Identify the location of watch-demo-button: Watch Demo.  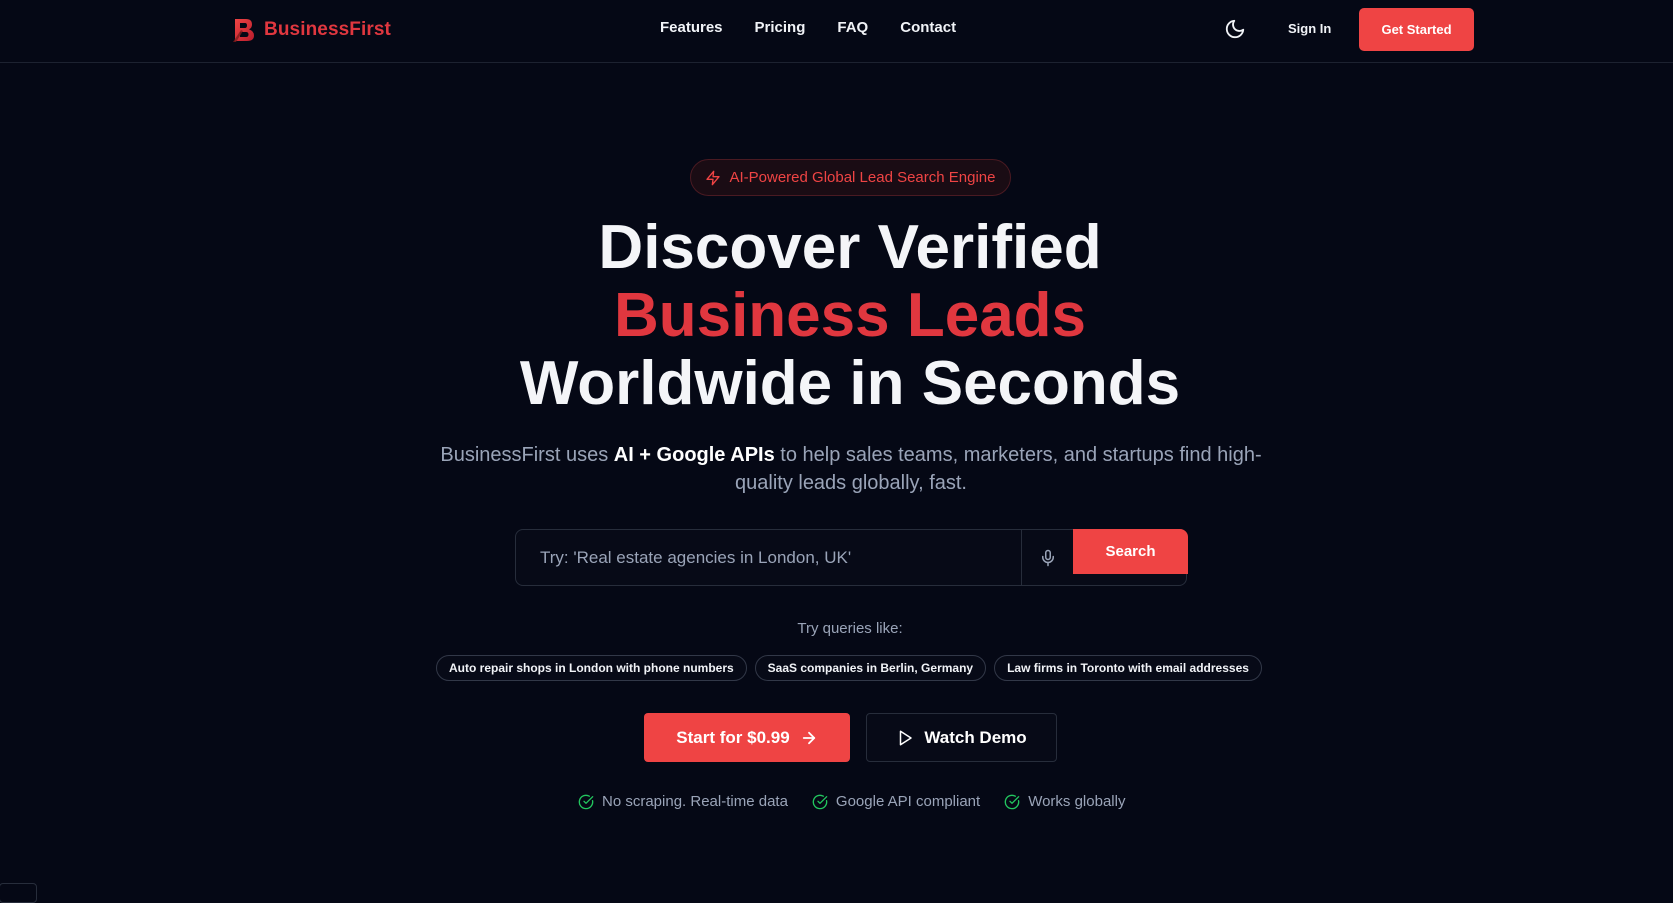
(961, 737).